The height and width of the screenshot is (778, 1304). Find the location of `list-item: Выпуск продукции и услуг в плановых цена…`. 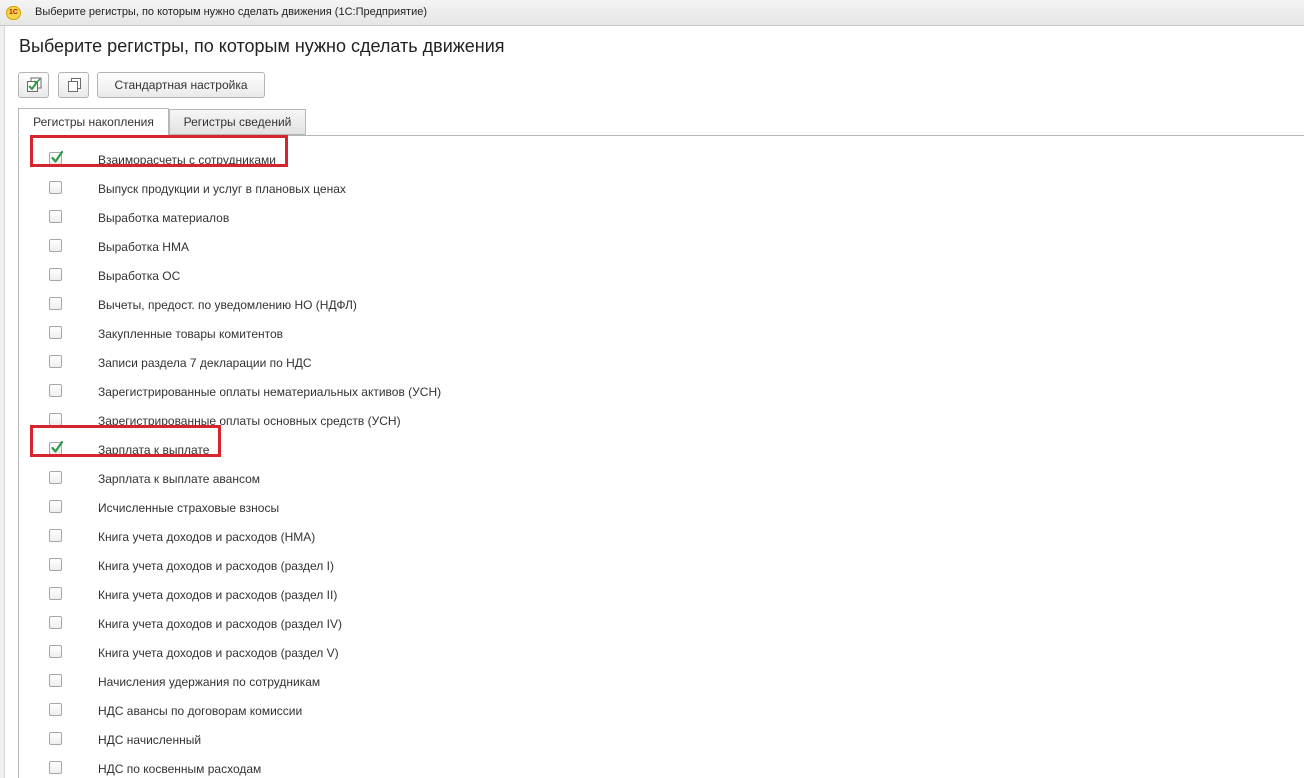

list-item: Выпуск продукции и услуг в плановых цена… is located at coordinates (659, 188).